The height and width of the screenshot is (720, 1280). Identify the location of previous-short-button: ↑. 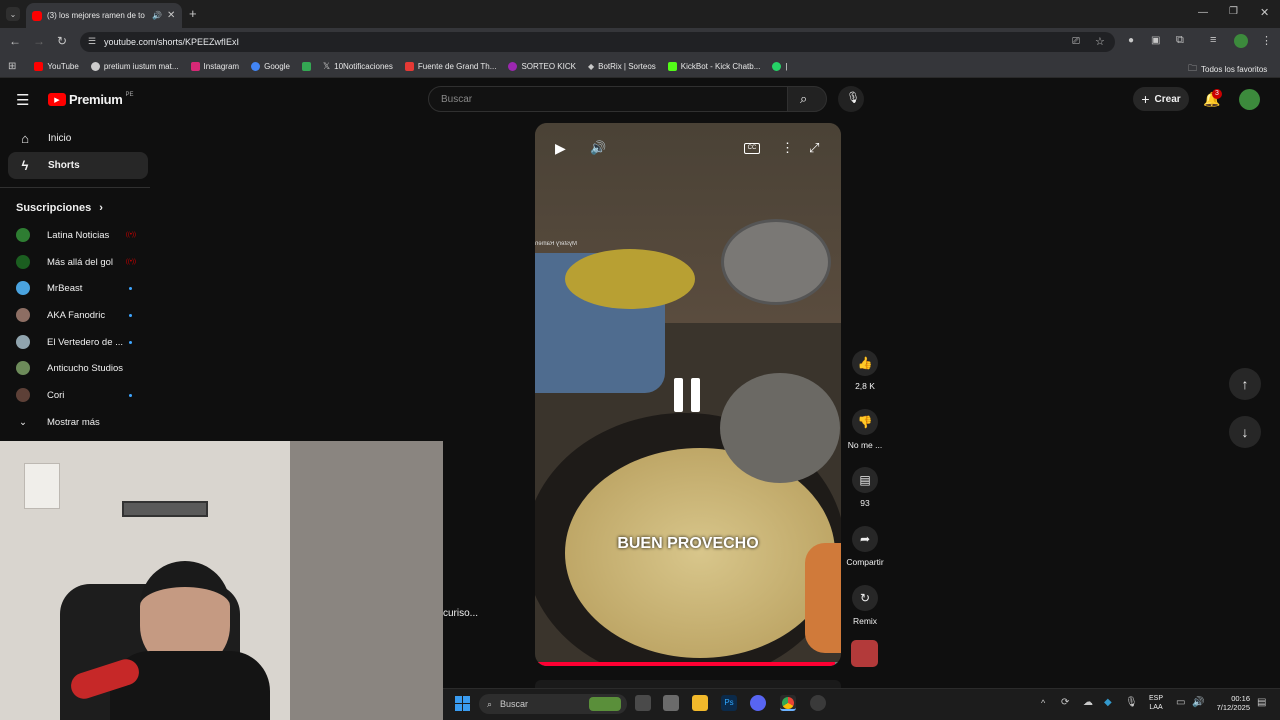
(1245, 384).